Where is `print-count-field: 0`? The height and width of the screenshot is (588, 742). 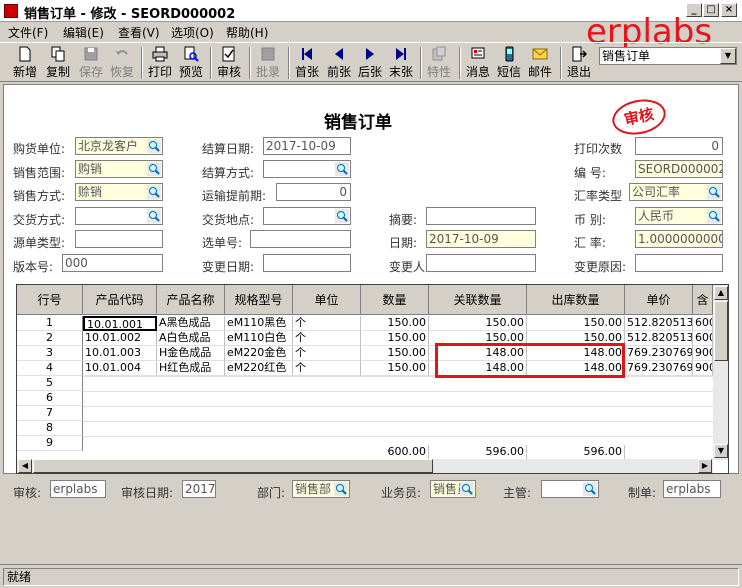 print-count-field: 0 is located at coordinates (679, 146).